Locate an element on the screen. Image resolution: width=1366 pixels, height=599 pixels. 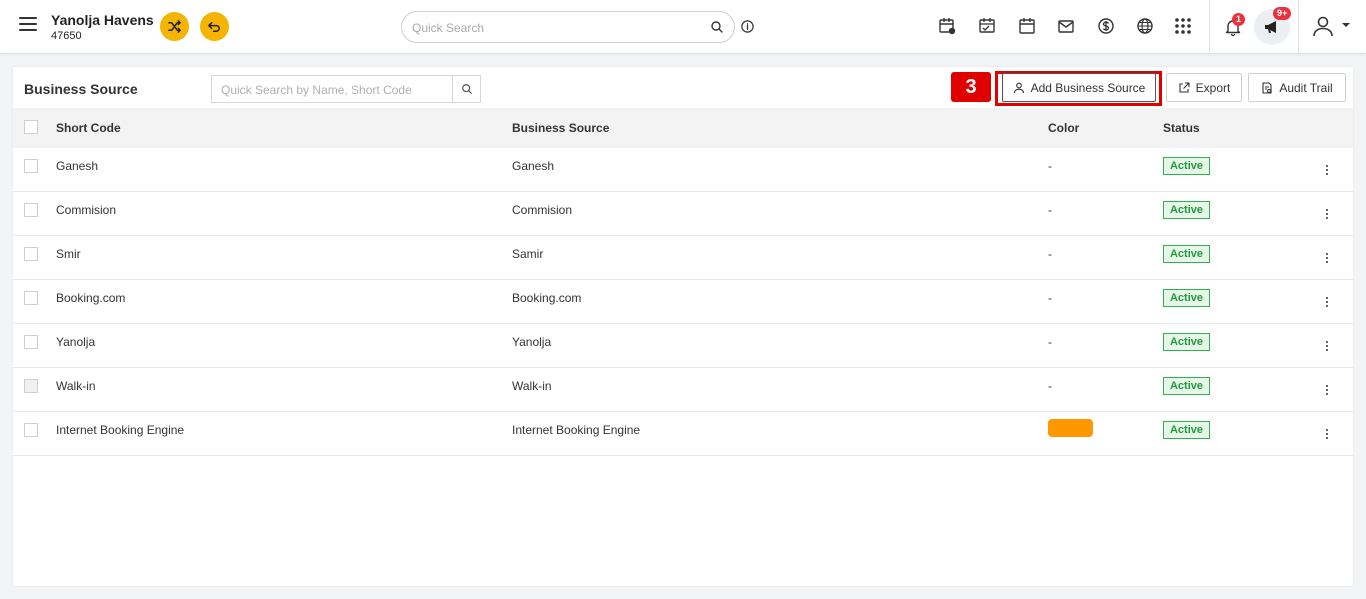
megaphone-icon is located at coordinates (1270, 27).